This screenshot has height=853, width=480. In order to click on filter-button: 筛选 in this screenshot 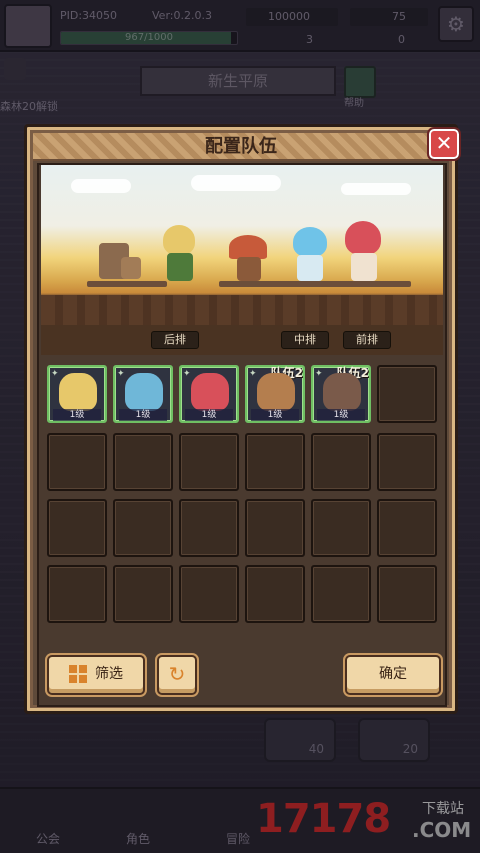, I will do `click(96, 675)`.